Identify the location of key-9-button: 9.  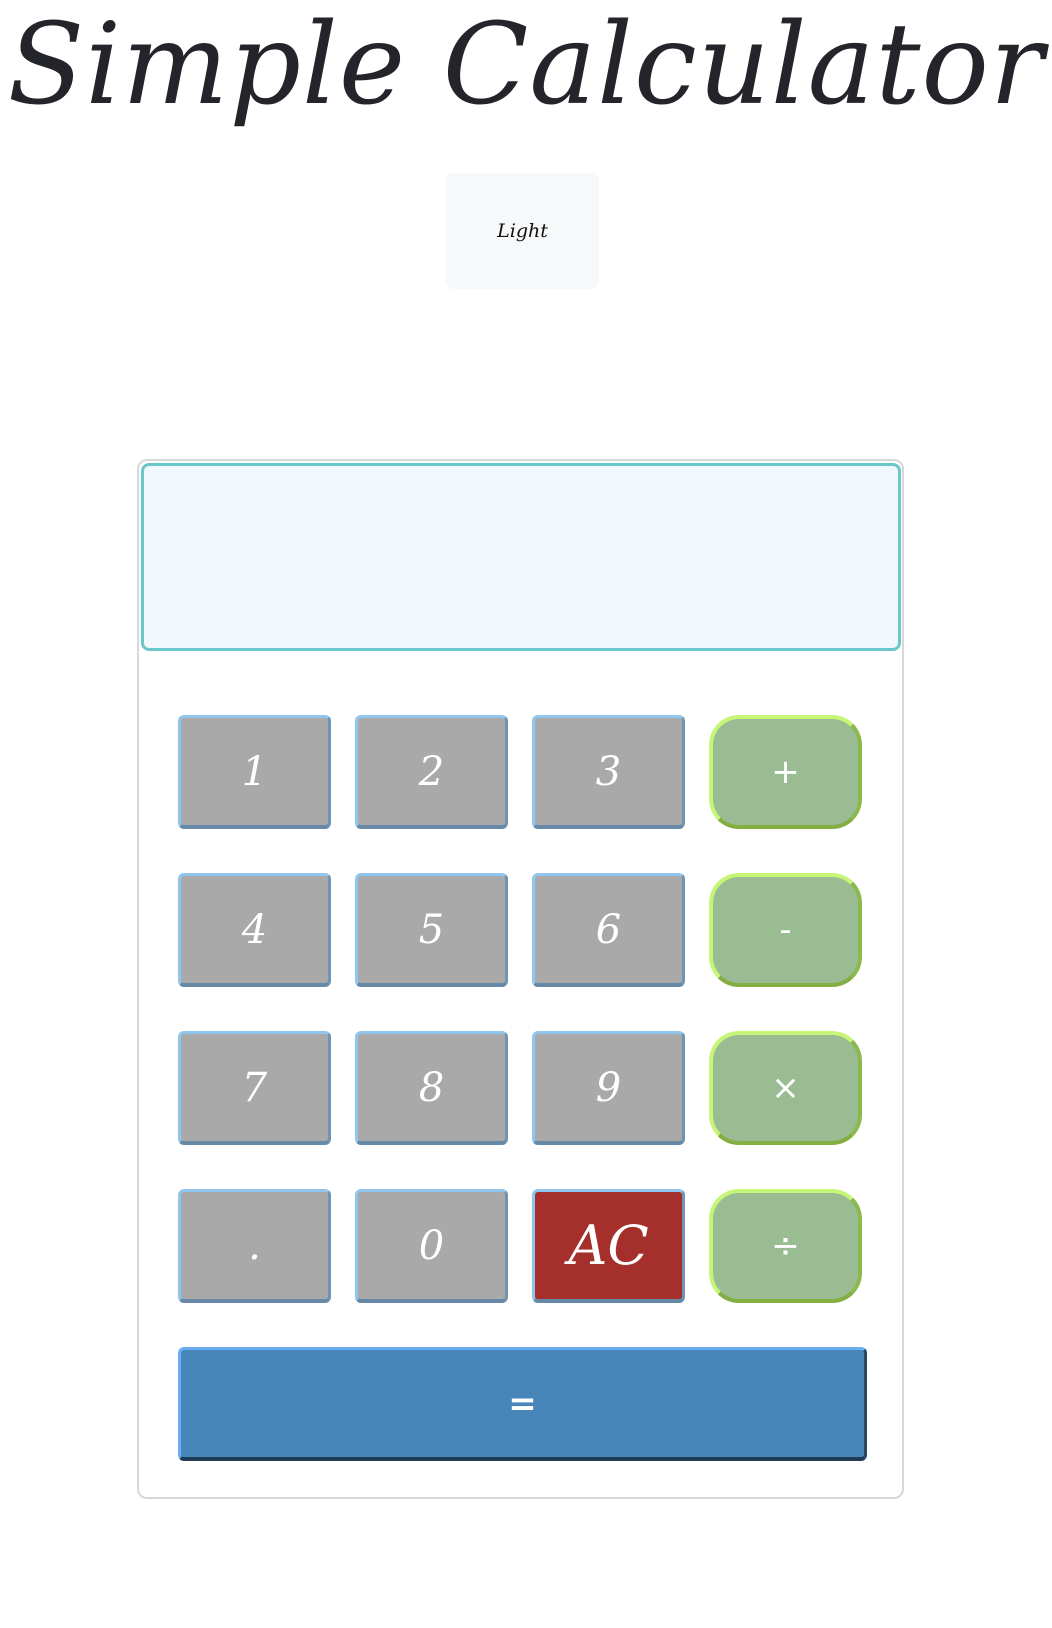
(608, 1088).